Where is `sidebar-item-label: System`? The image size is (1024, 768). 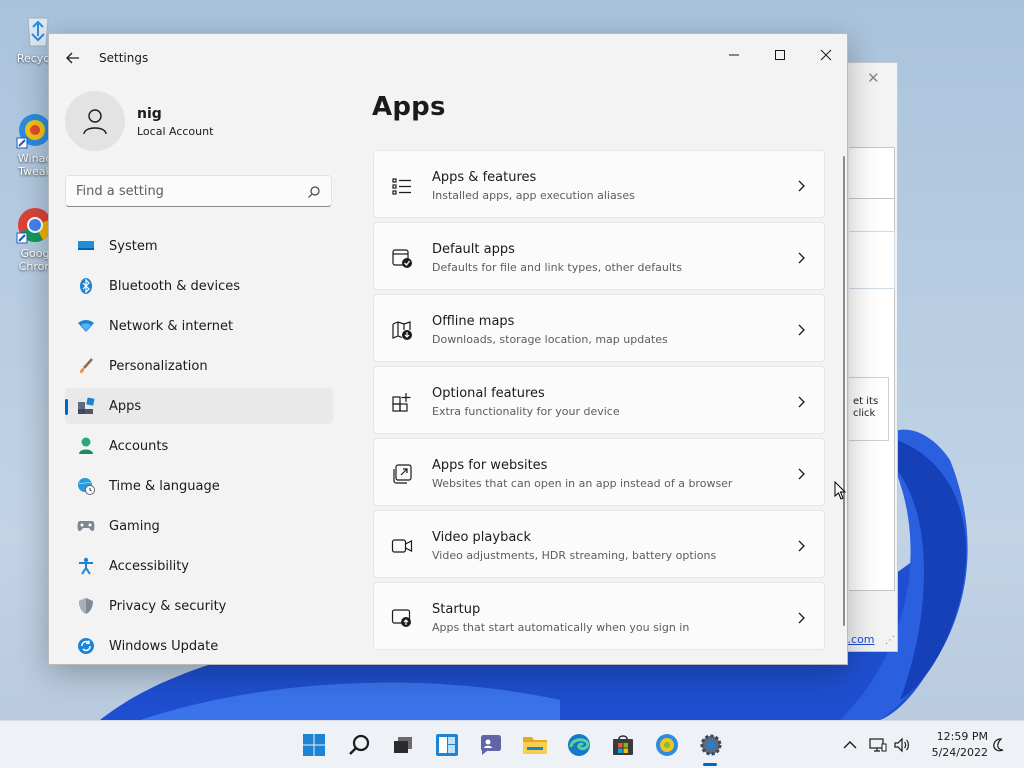
sidebar-item-label: System is located at coordinates (133, 246).